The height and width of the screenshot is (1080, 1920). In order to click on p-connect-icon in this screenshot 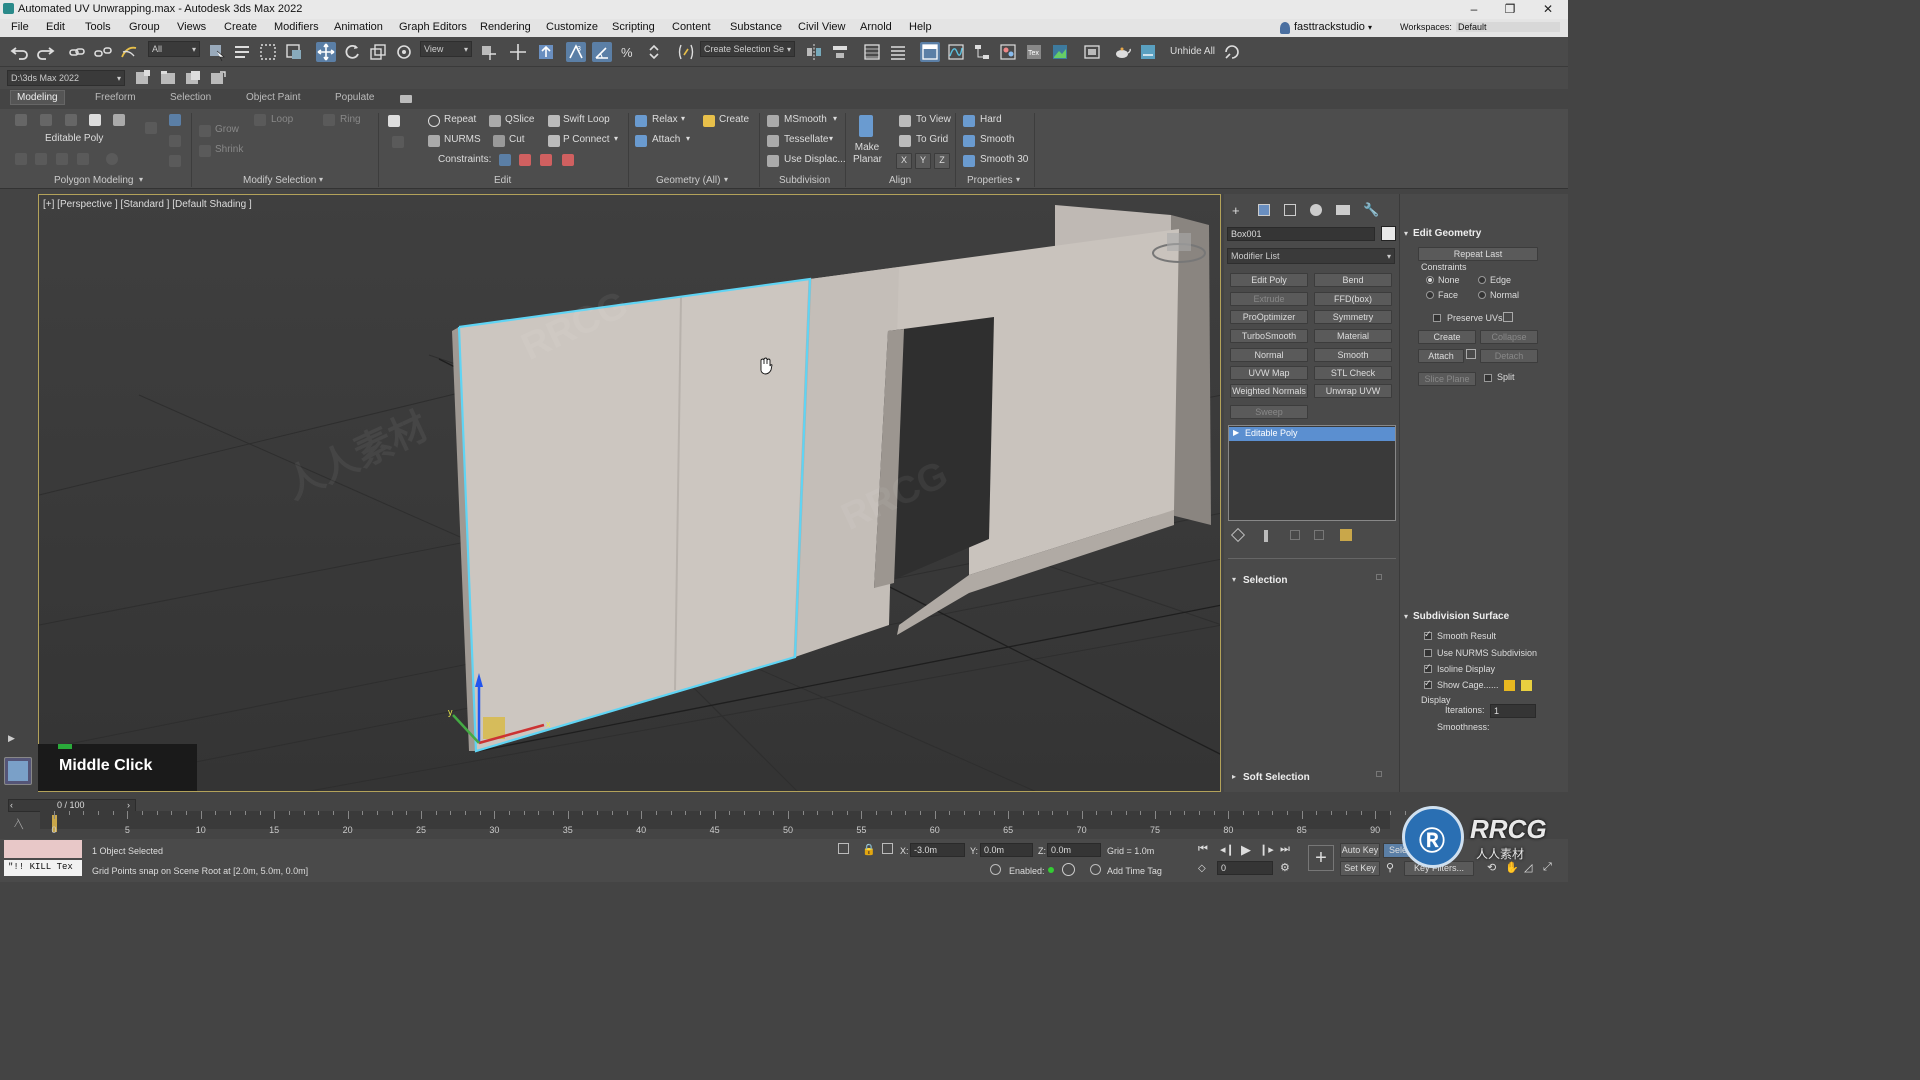, I will do `click(554, 141)`.